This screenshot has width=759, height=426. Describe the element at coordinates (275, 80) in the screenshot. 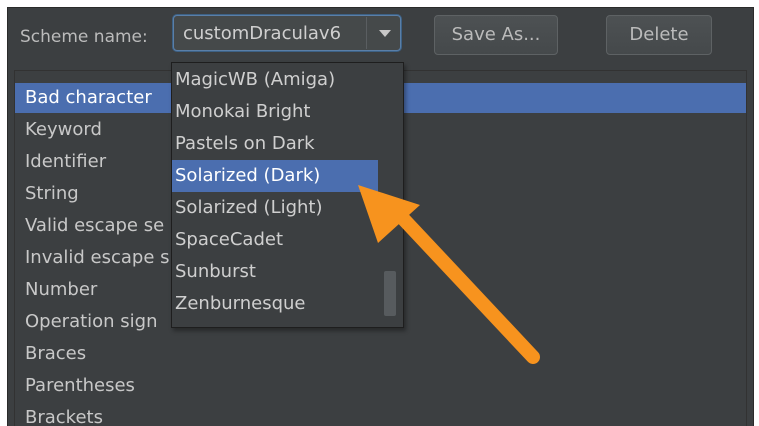

I see `dropdown-option: MagicWB (Amiga)` at that location.